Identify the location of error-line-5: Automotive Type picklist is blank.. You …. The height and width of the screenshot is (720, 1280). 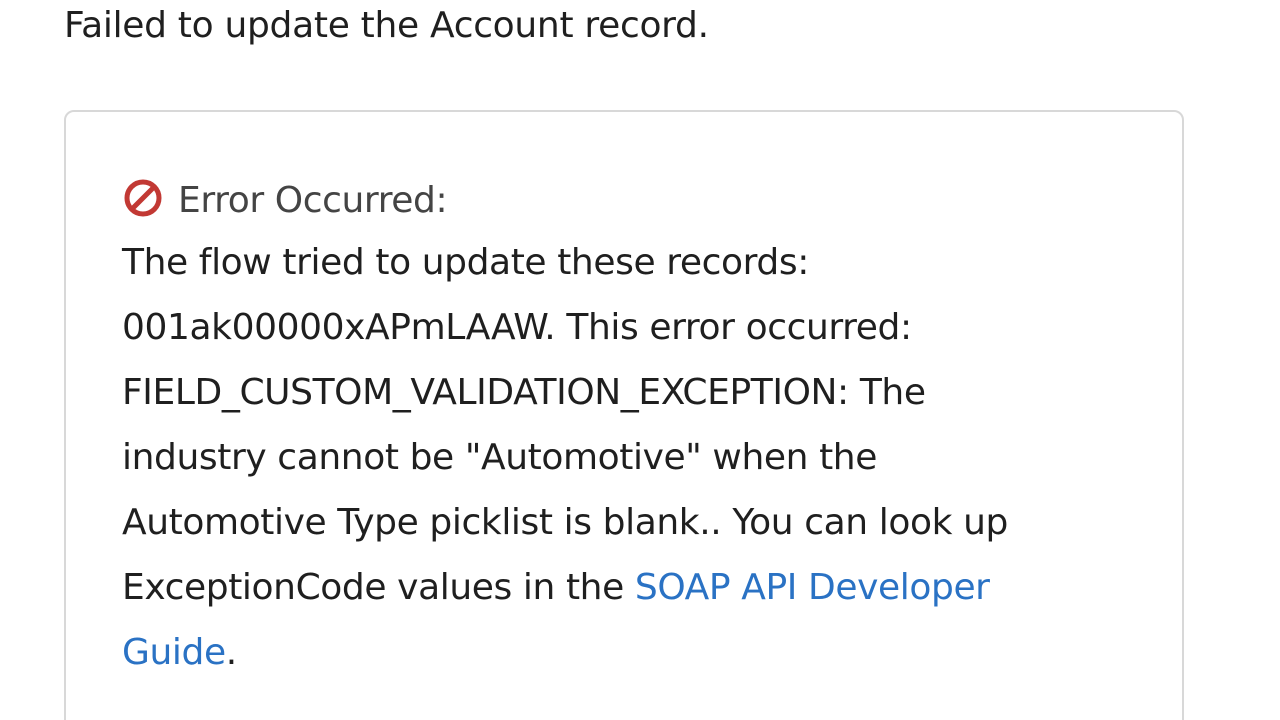
(565, 522).